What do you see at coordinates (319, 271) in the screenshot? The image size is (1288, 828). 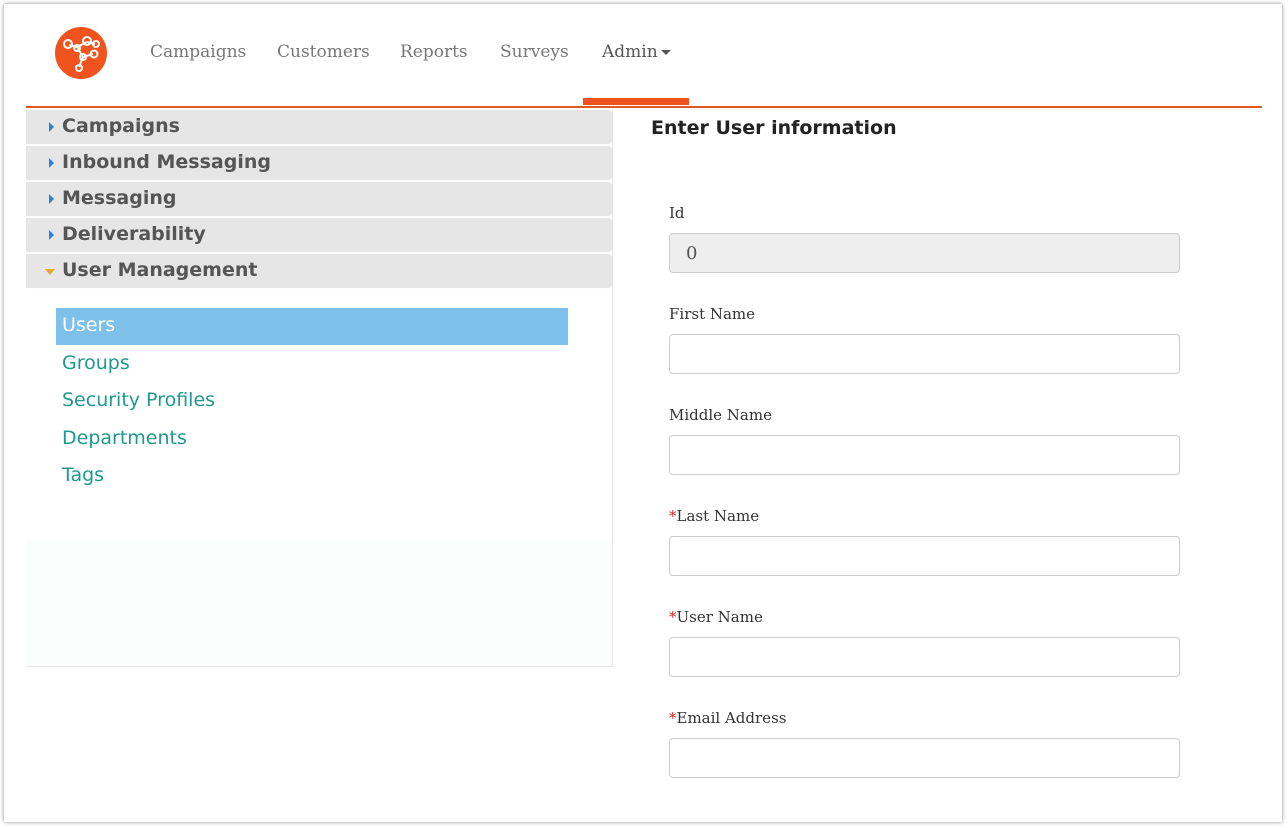 I see `sidebar-section-user-management: User Management` at bounding box center [319, 271].